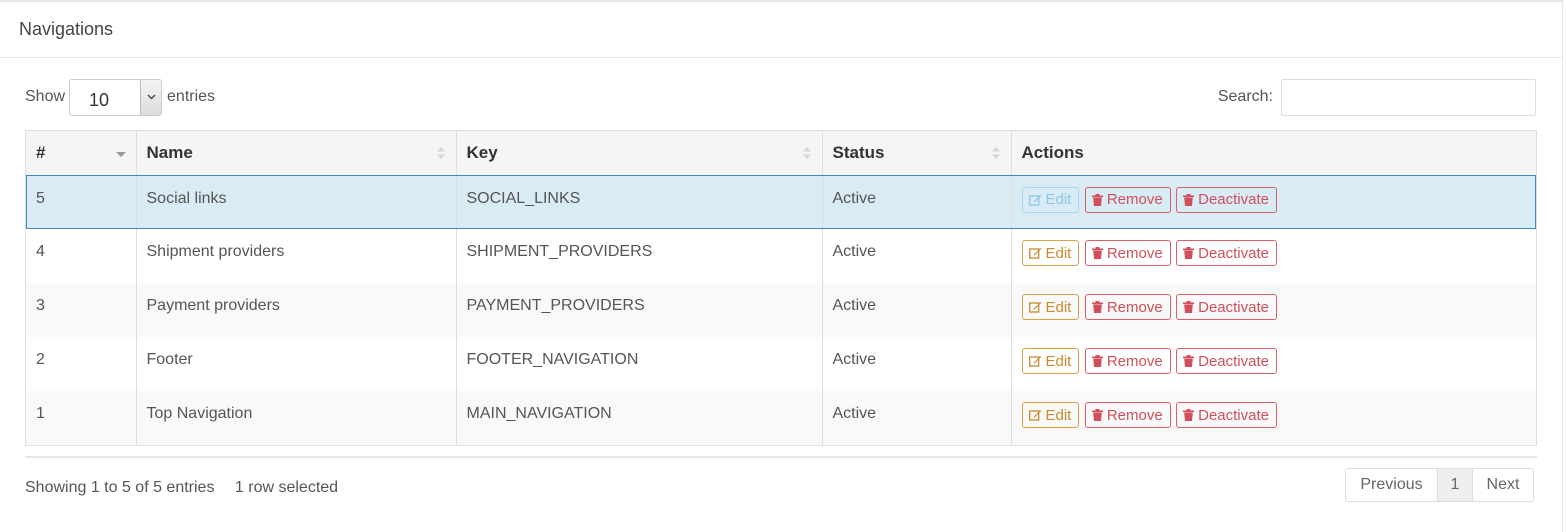 Image resolution: width=1566 pixels, height=532 pixels. What do you see at coordinates (81, 153) in the screenshot?
I see `column-header-id: #` at bounding box center [81, 153].